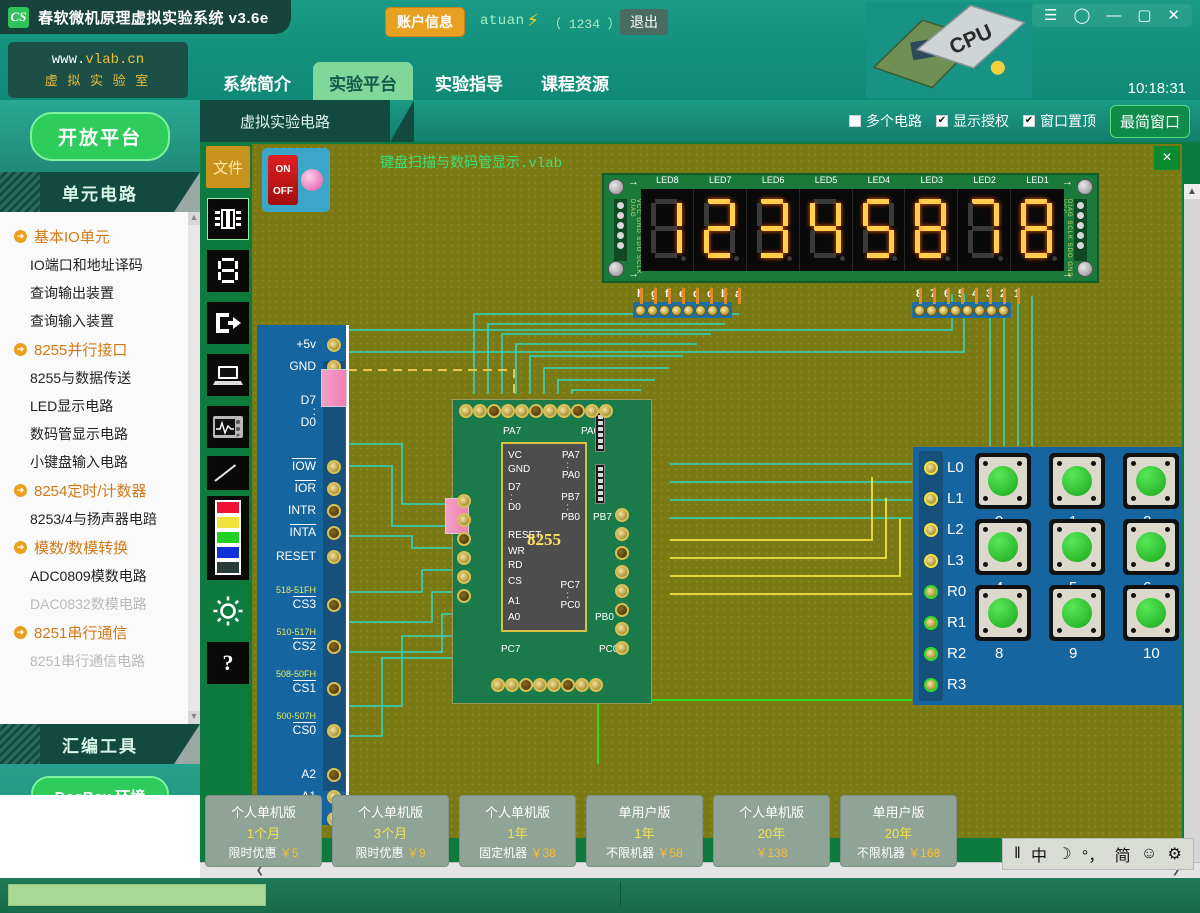 Image resolution: width=1200 pixels, height=913 pixels. Describe the element at coordinates (228, 473) in the screenshot. I see `line-tool-icon` at that location.